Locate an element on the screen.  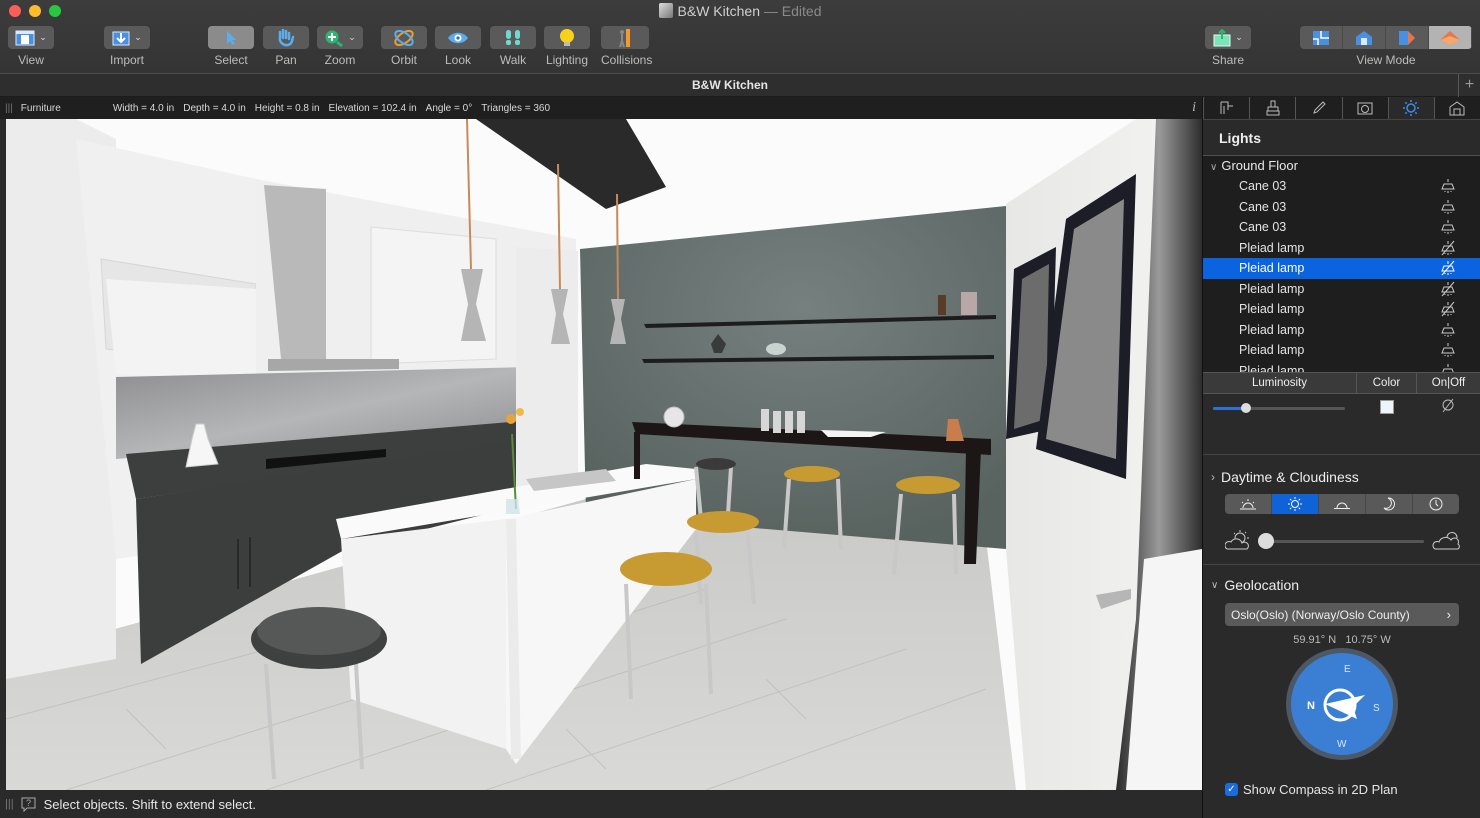
collision-wall-icon is located at coordinates (624, 37).